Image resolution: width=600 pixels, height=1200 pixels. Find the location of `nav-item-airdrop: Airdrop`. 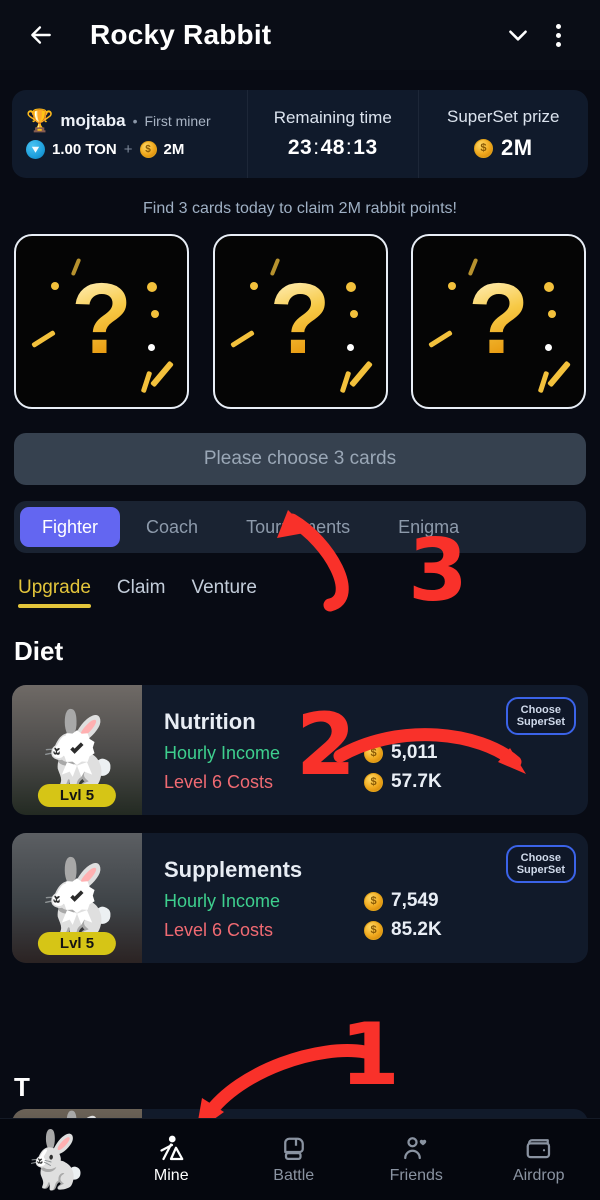

nav-item-airdrop: Airdrop is located at coordinates (539, 1159).